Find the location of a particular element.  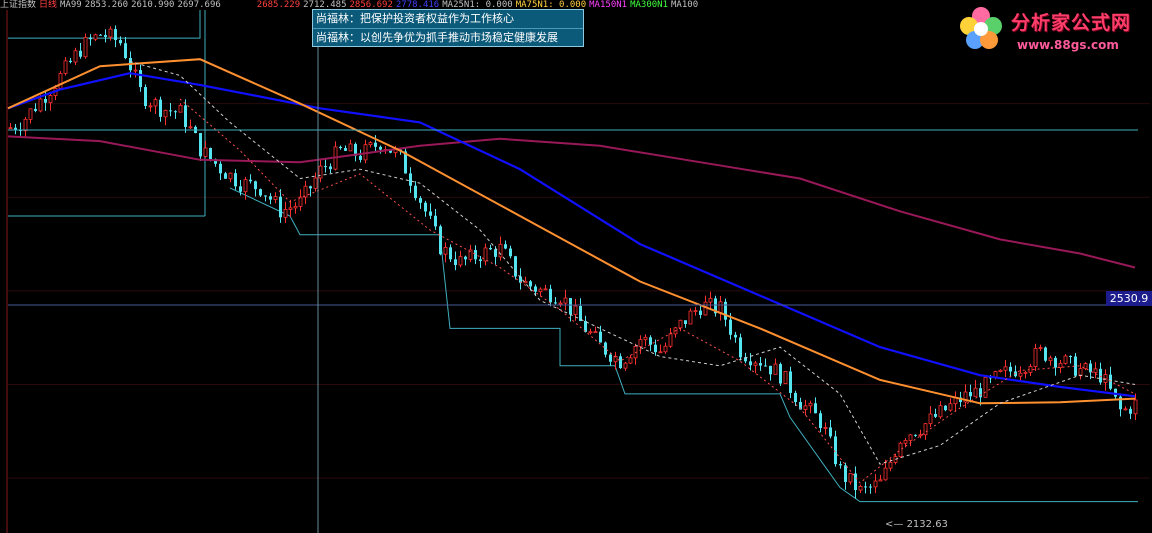

logo-url-text: www.88gs.com is located at coordinates (1068, 45).